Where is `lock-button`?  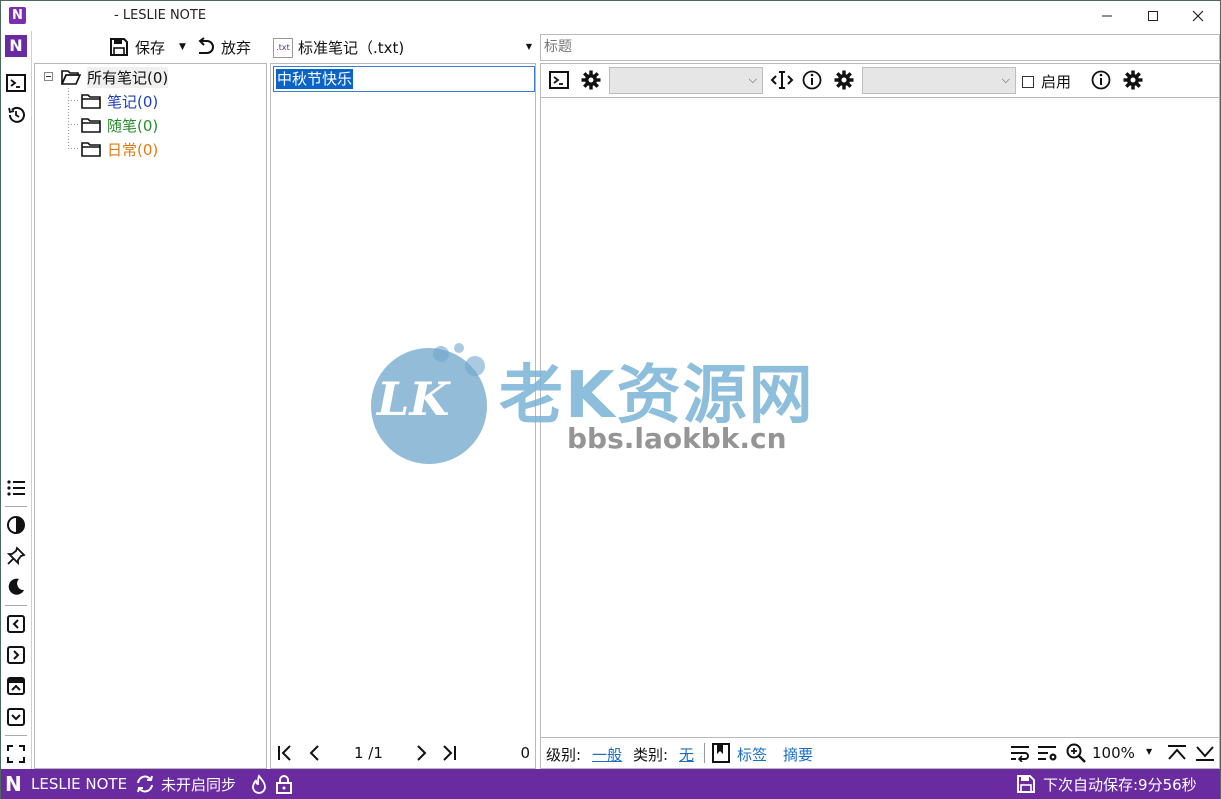 lock-button is located at coordinates (284, 784).